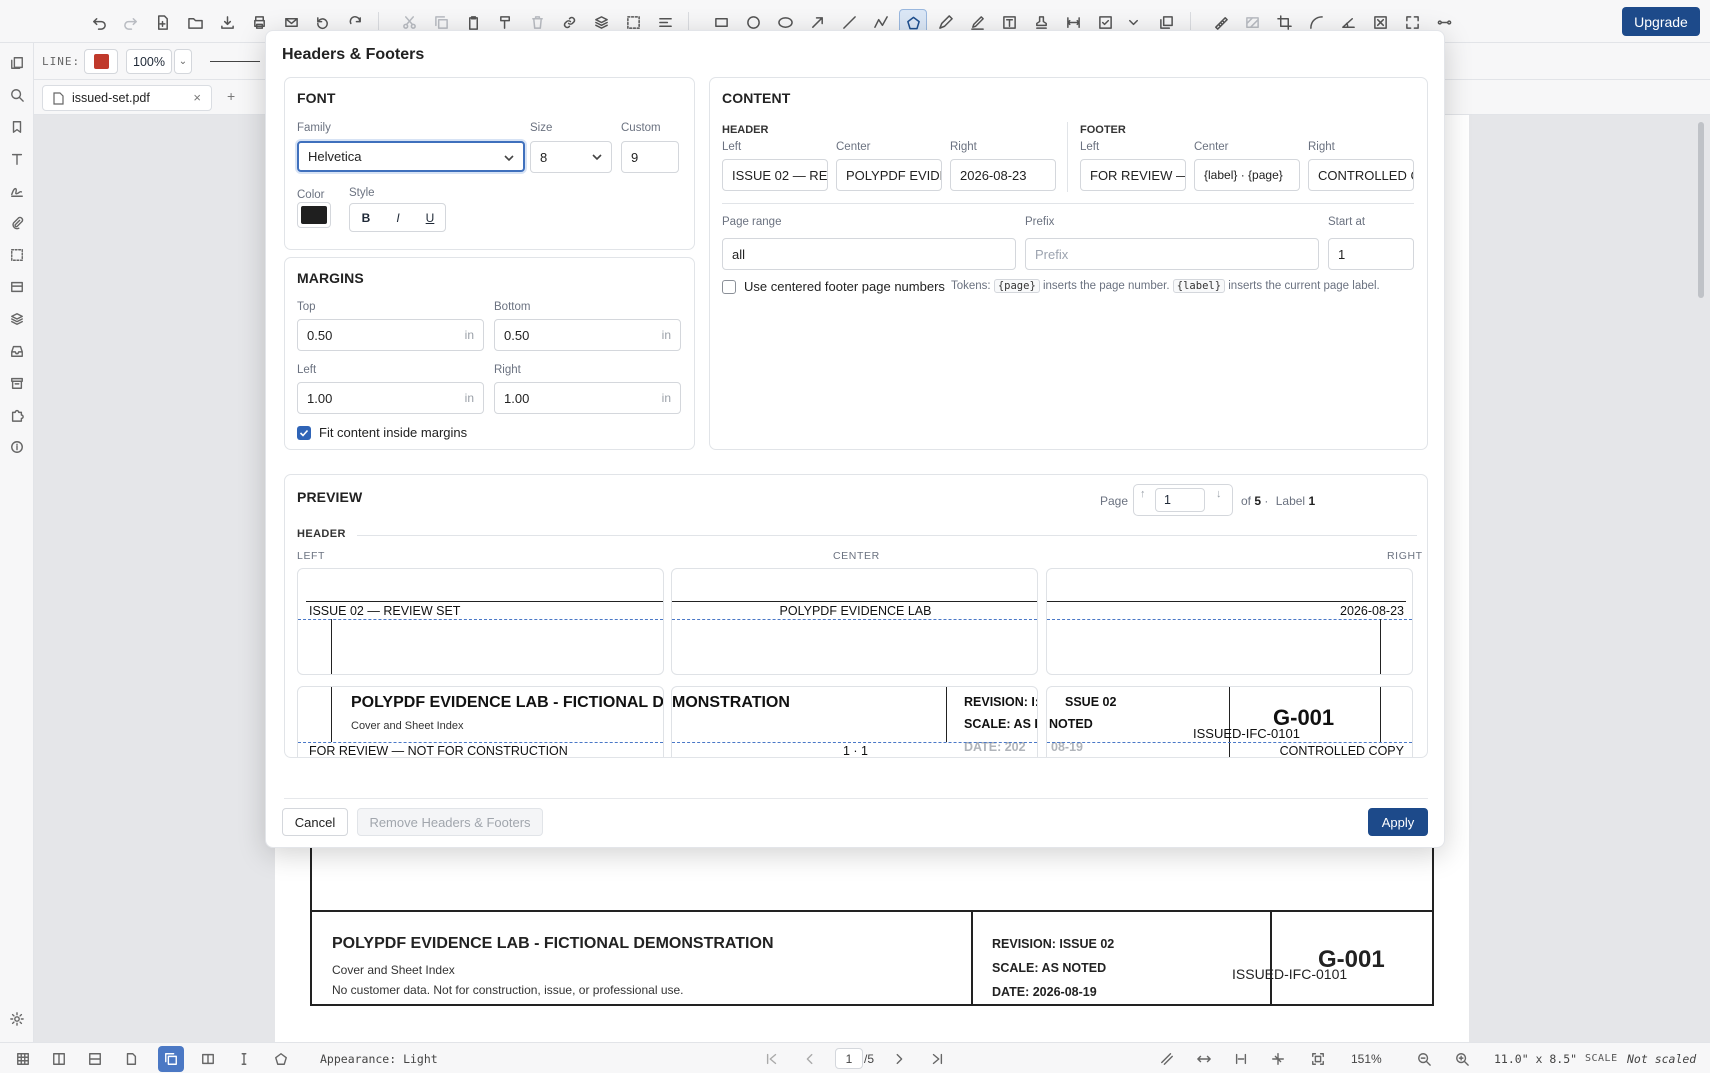  What do you see at coordinates (775, 175) in the screenshot?
I see `header-left-input: ISSUE 02 — REVIEW SET` at bounding box center [775, 175].